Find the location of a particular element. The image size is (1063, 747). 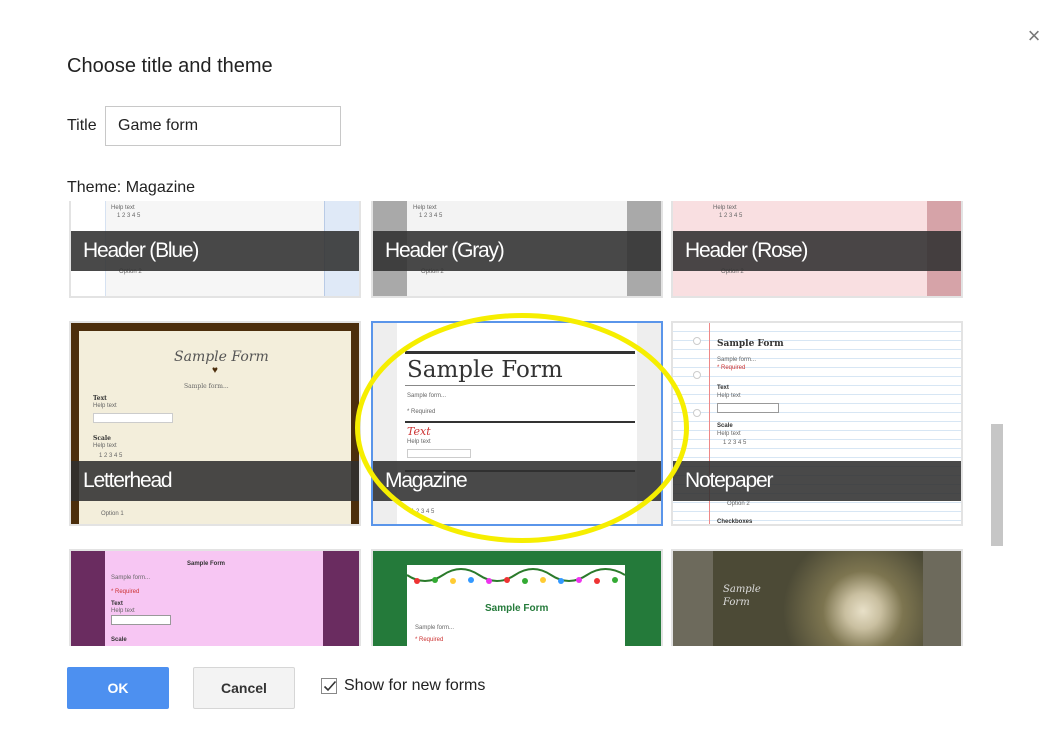

checkbox-label: Show for new forms is located at coordinates (415, 685).